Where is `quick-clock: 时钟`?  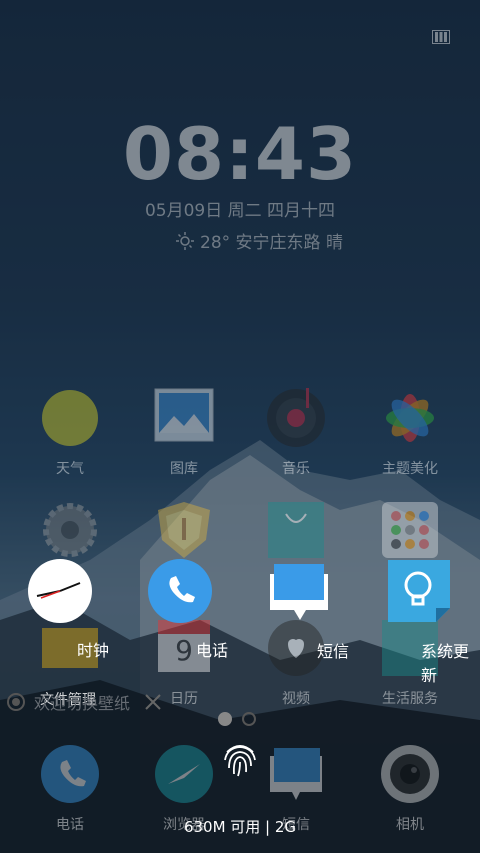 quick-clock: 时钟 is located at coordinates (71, 612).